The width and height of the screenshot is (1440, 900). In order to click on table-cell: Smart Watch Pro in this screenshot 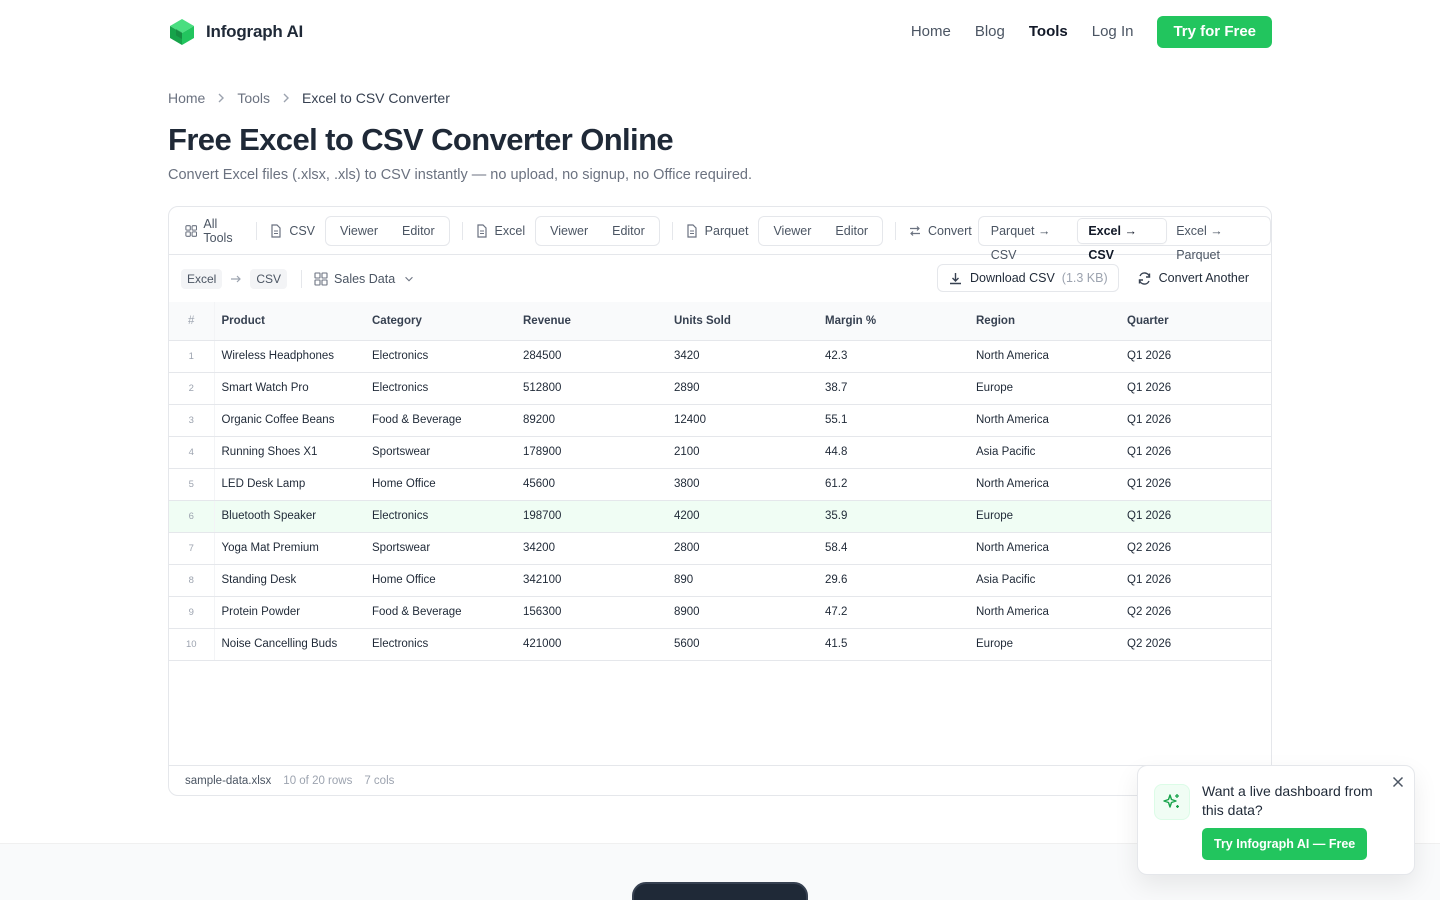, I will do `click(289, 388)`.